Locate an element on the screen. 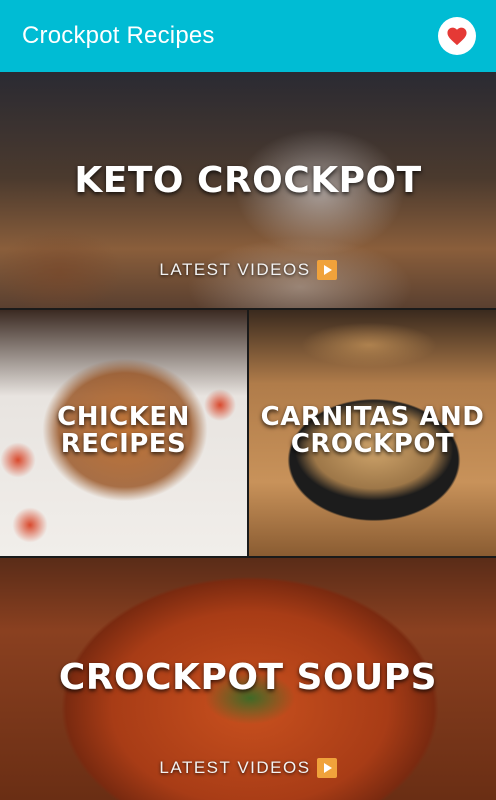  carnitas-and-crockpot-title: CARNITAS AND CROCKPOT is located at coordinates (372, 430).